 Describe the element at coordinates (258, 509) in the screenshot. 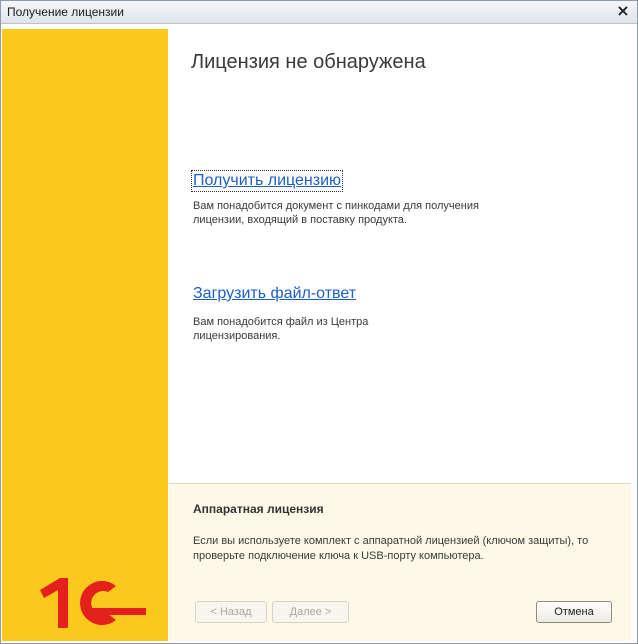

I see `hardware-license-title: Аппаратная лицензия` at that location.